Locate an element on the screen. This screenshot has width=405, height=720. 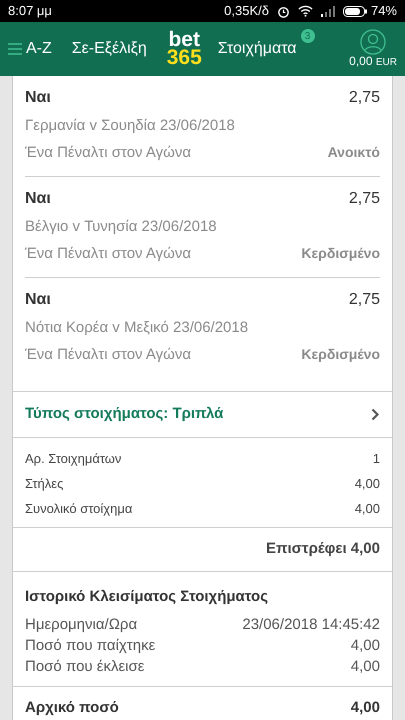
balance: 0,00 EUR is located at coordinates (373, 62).